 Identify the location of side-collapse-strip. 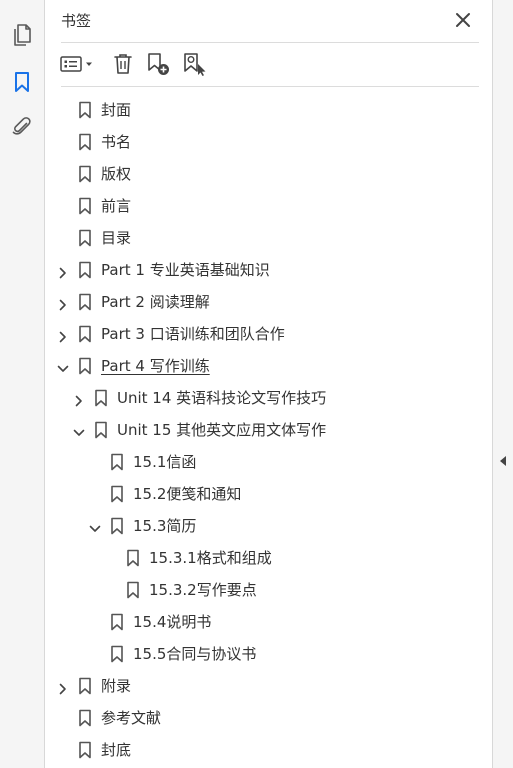
(502, 384).